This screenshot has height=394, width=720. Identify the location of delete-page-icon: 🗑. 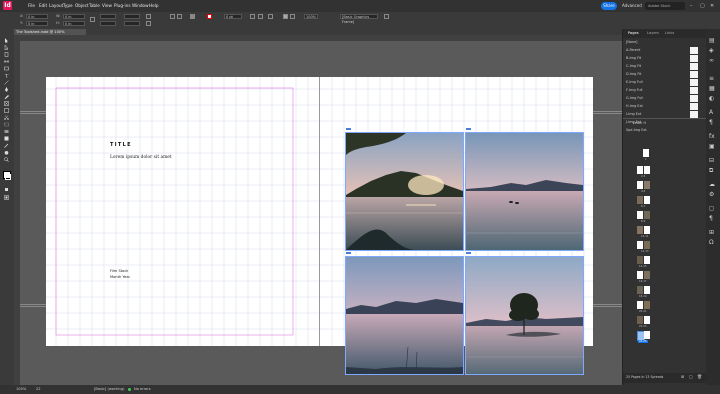
(699, 376).